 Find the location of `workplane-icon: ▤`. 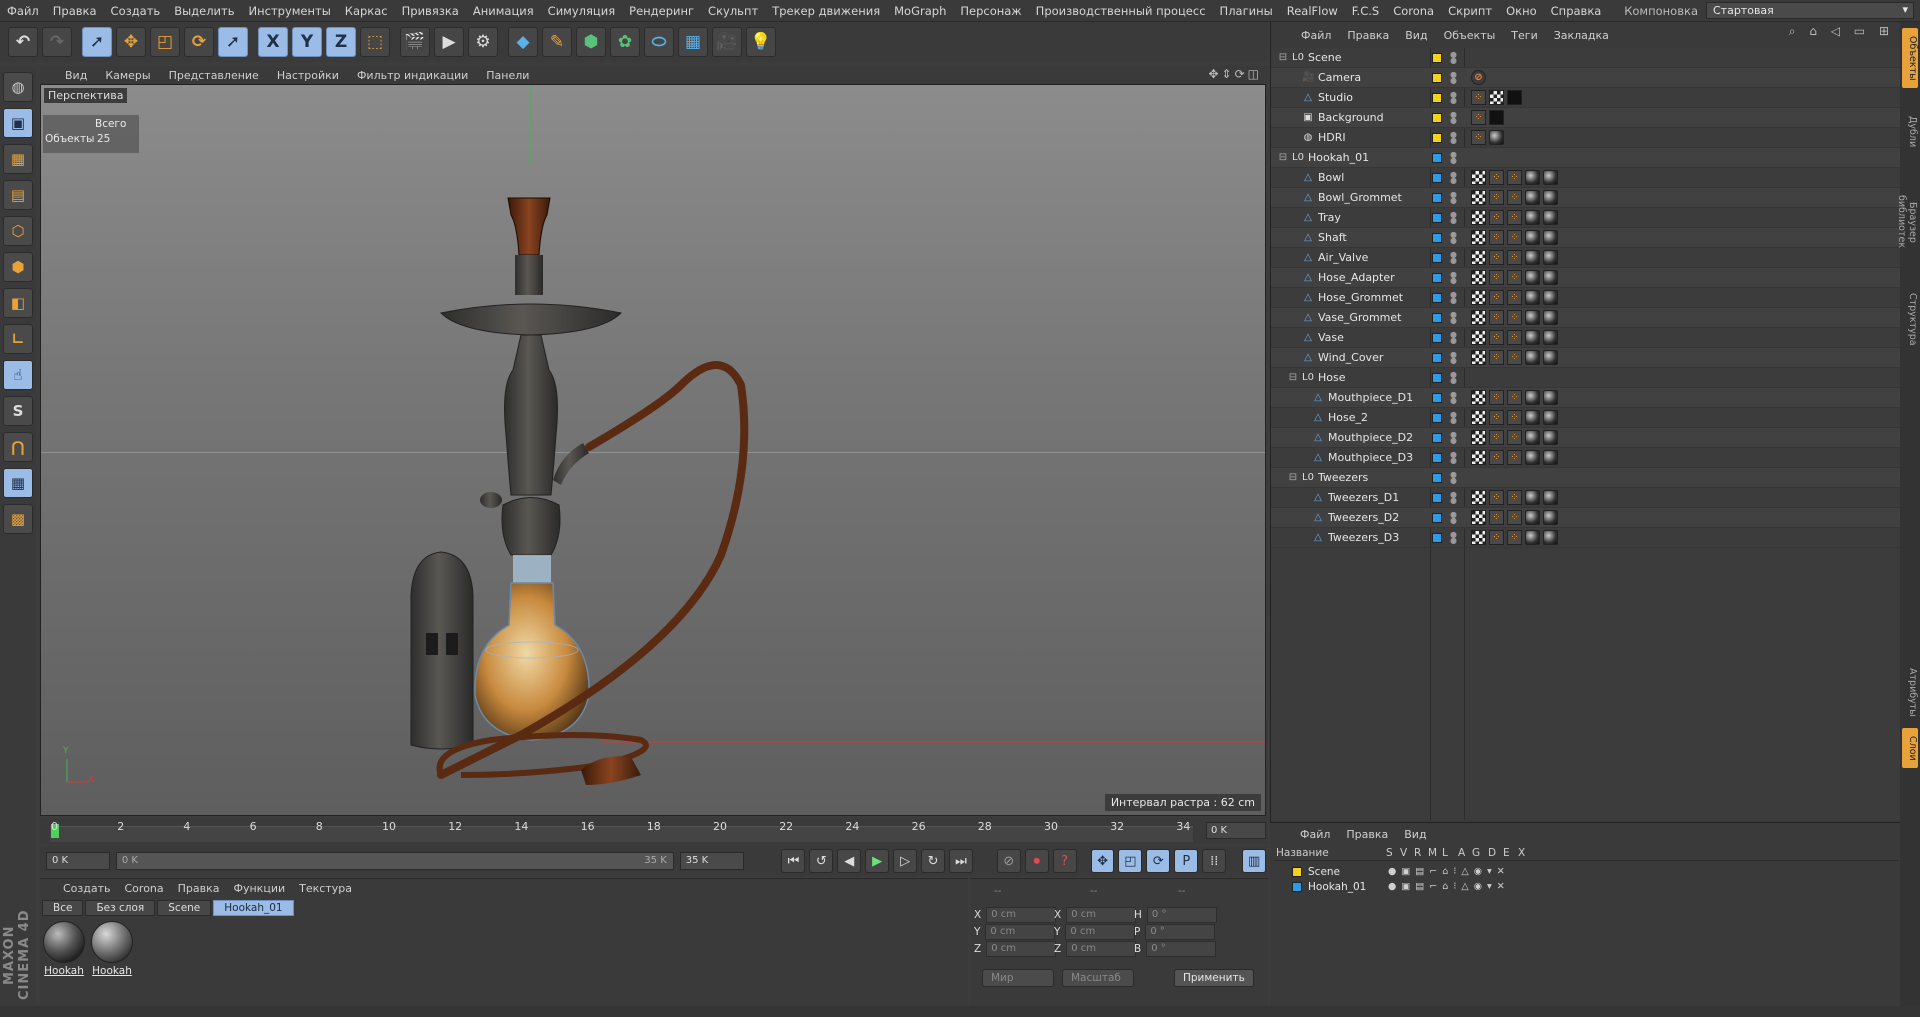

workplane-icon: ▤ is located at coordinates (18, 195).